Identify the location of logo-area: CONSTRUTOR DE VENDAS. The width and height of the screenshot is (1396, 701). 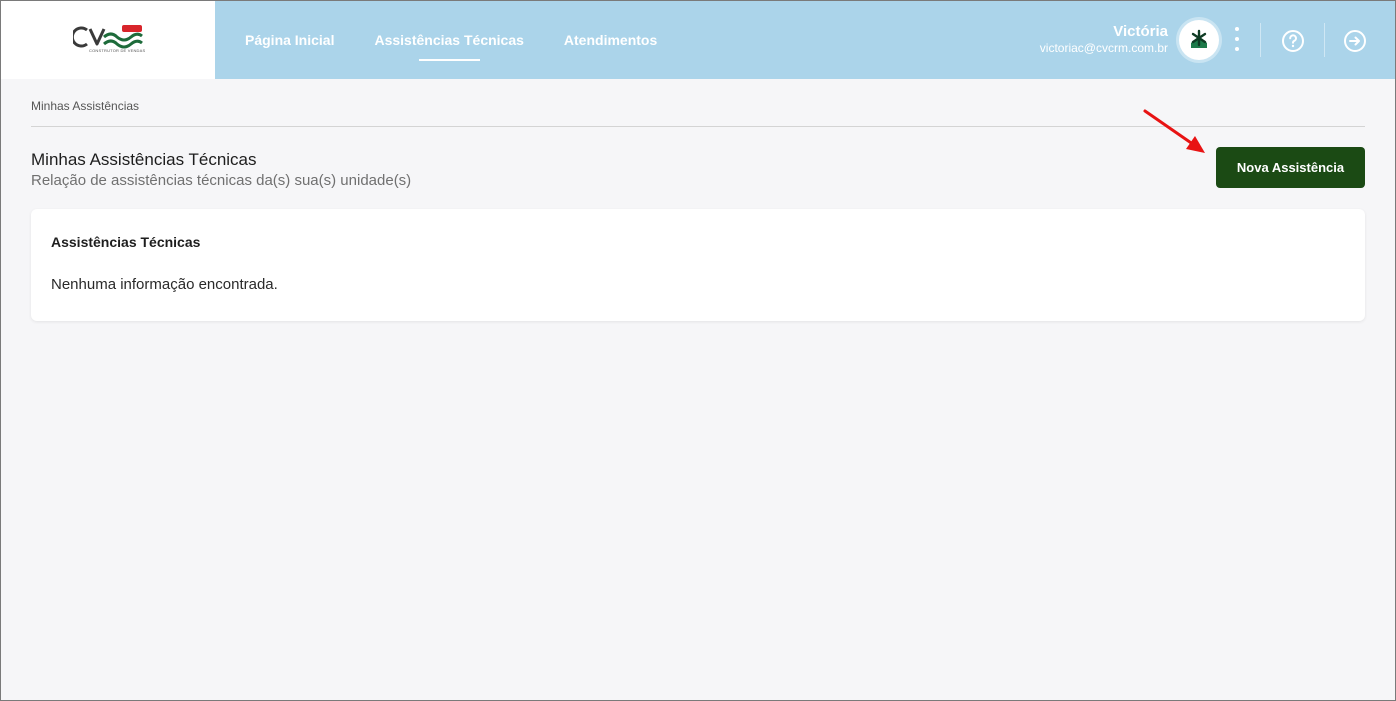
(108, 40).